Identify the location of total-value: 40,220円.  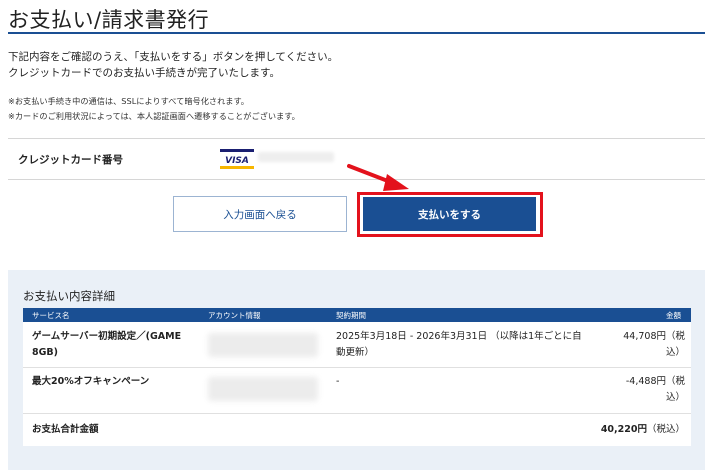
(623, 429).